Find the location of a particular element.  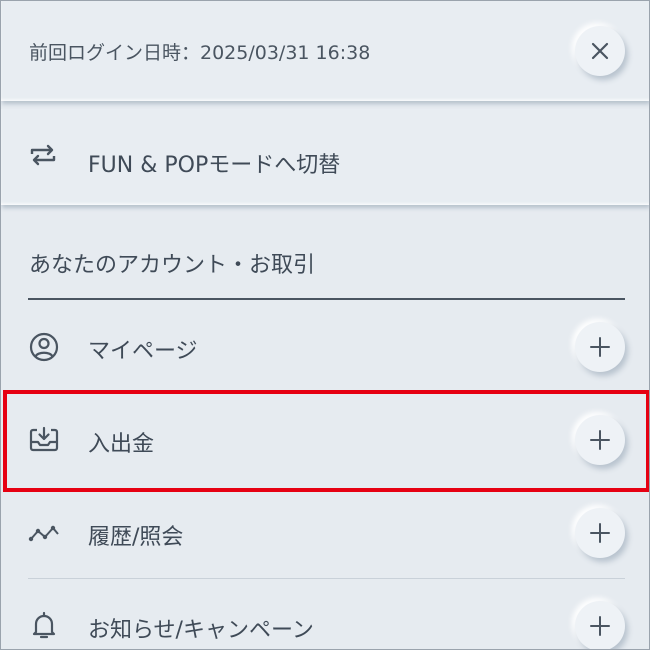

mode-switch-row: FUN & POPモードへ切替 is located at coordinates (325, 157).